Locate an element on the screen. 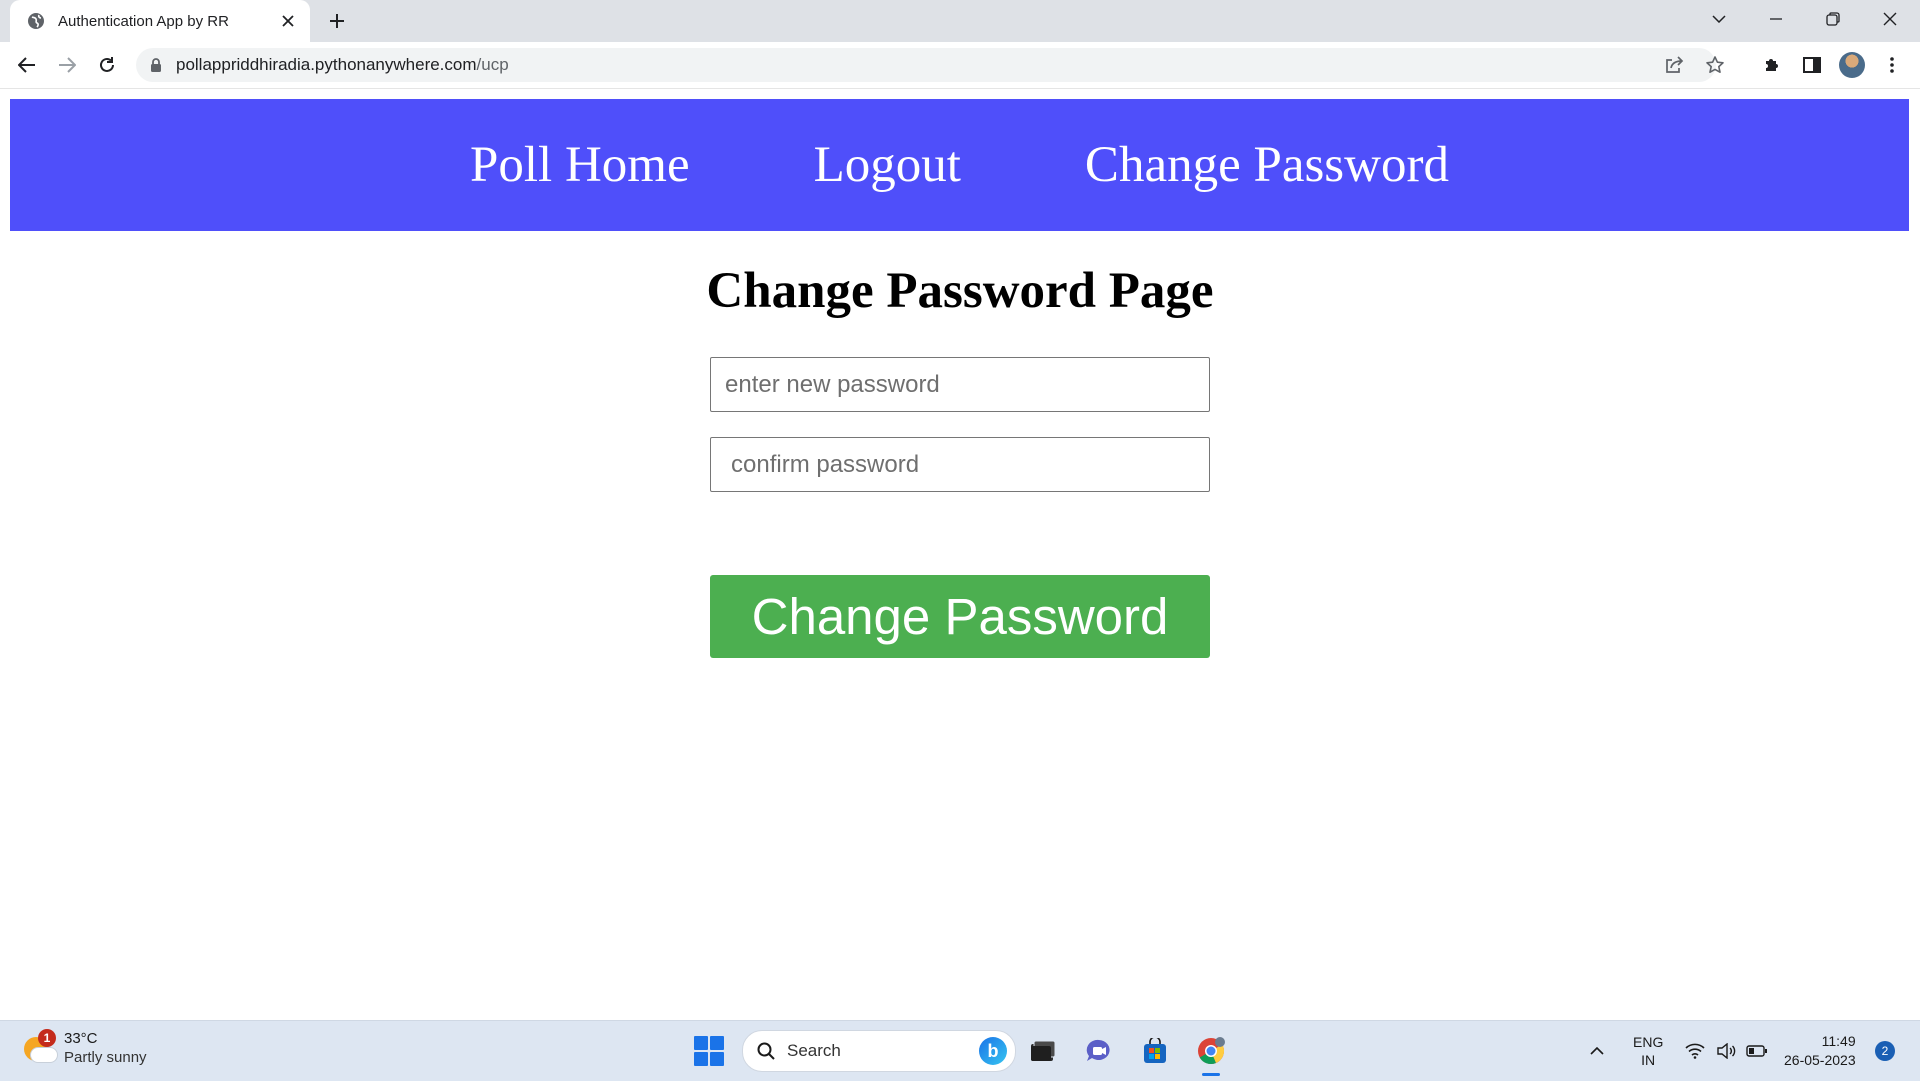 This screenshot has height=1081, width=1920. kebab-menu-icon is located at coordinates (1892, 65).